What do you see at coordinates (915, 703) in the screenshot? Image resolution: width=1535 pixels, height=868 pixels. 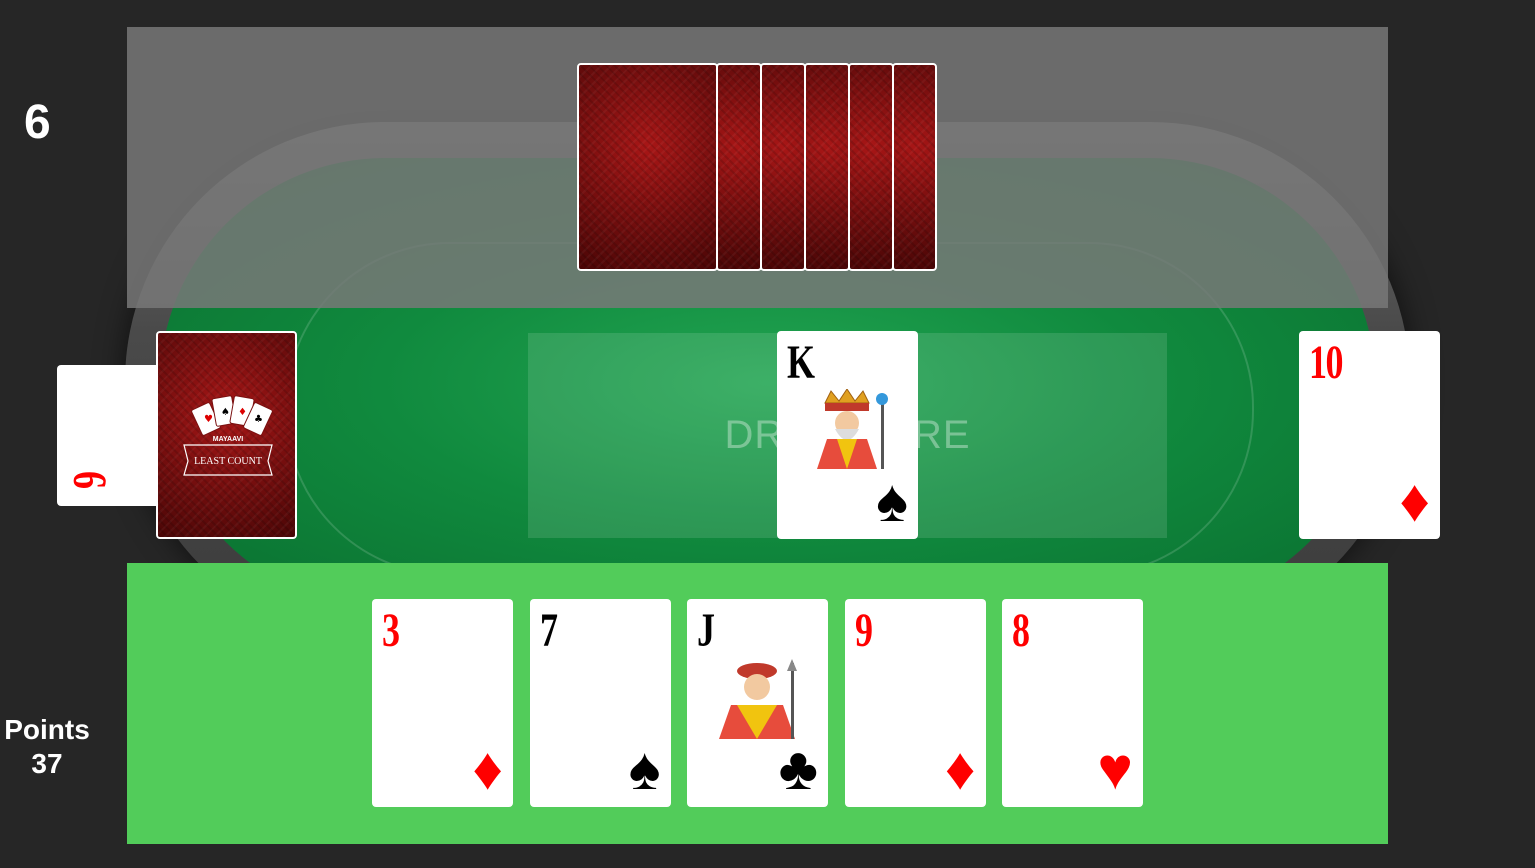 I see `player-card: 9 ♦` at bounding box center [915, 703].